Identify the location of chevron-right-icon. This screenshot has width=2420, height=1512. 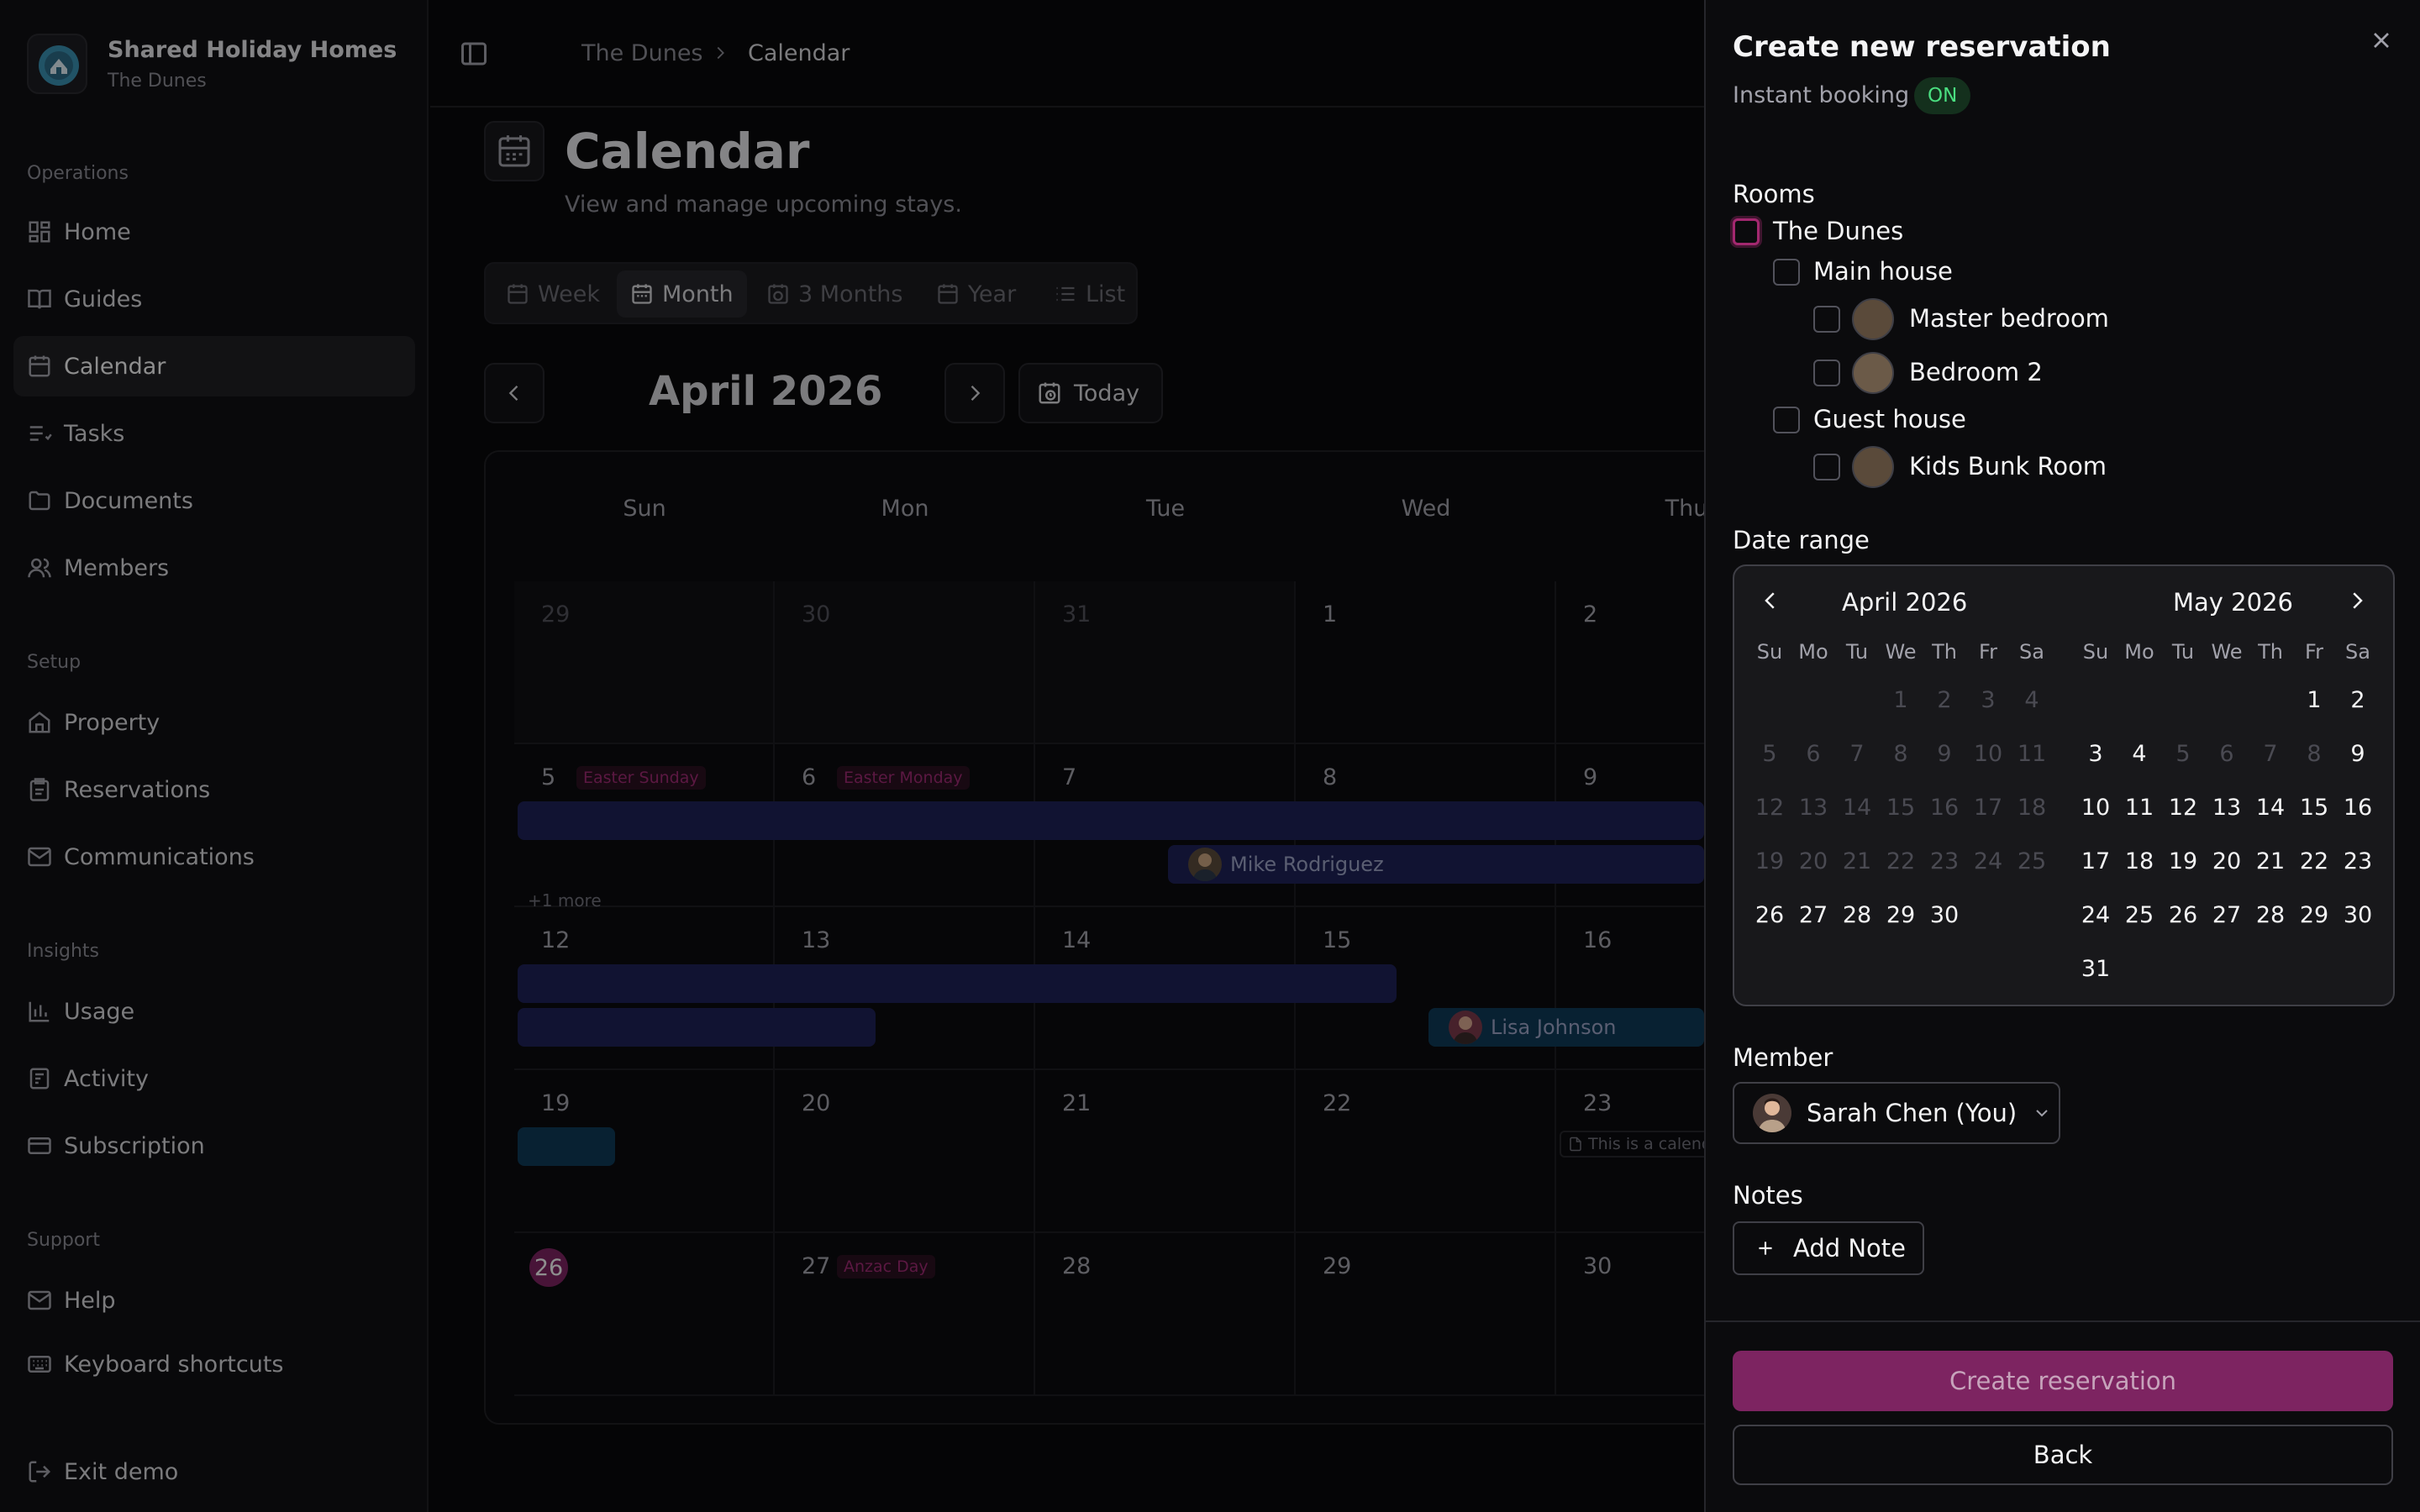
(2357, 600).